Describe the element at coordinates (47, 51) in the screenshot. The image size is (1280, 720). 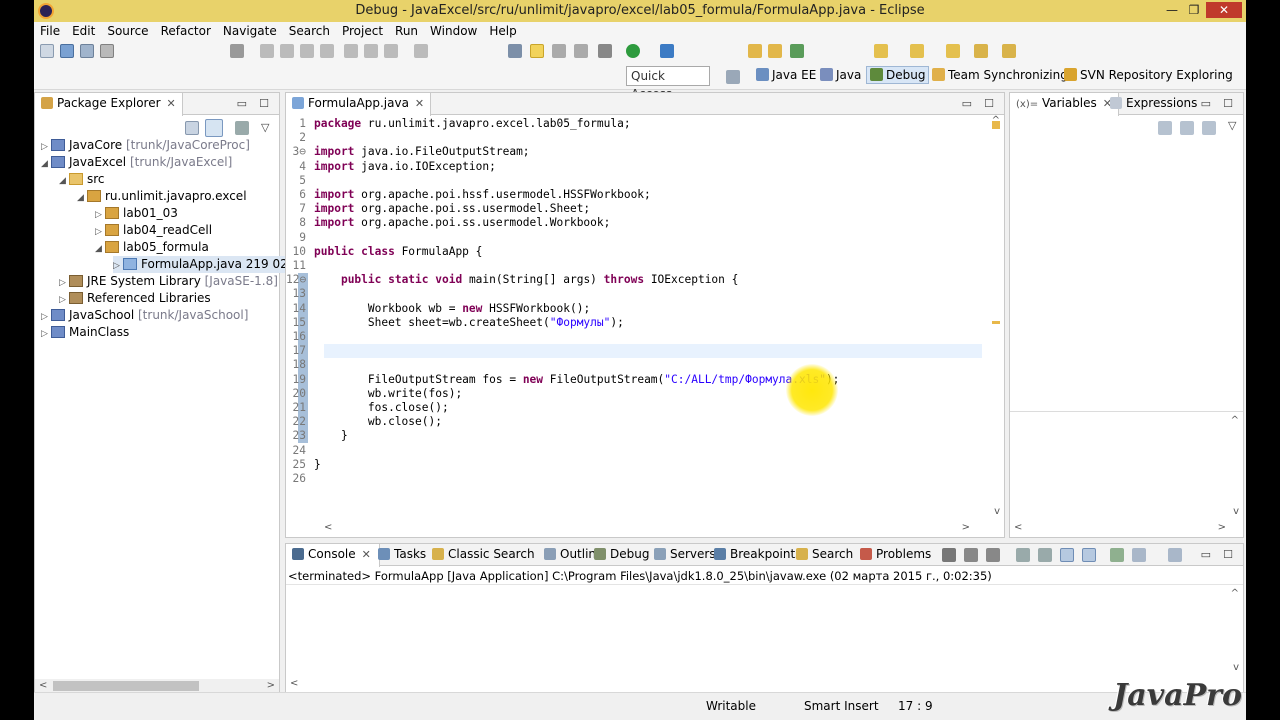
I see `new-icon` at that location.